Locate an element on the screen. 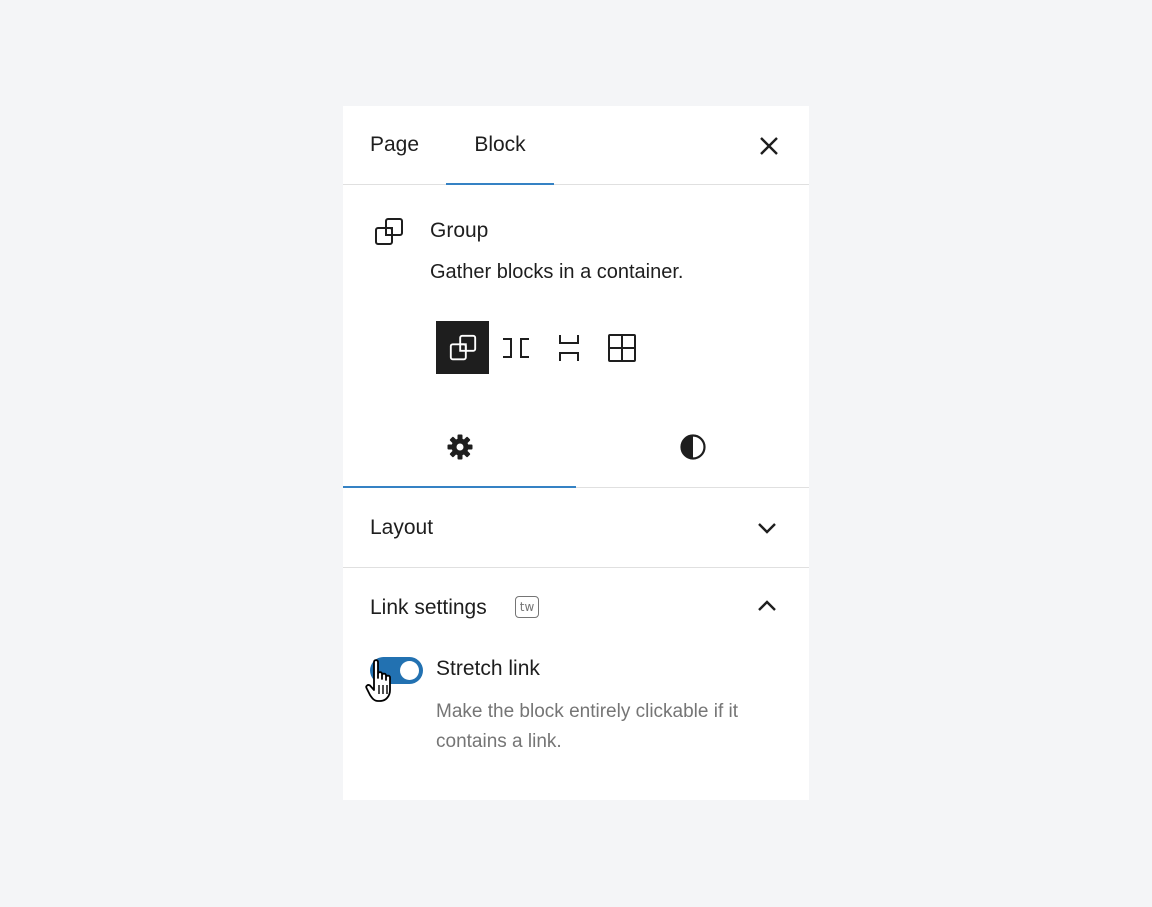  block-title: Group is located at coordinates (459, 230).